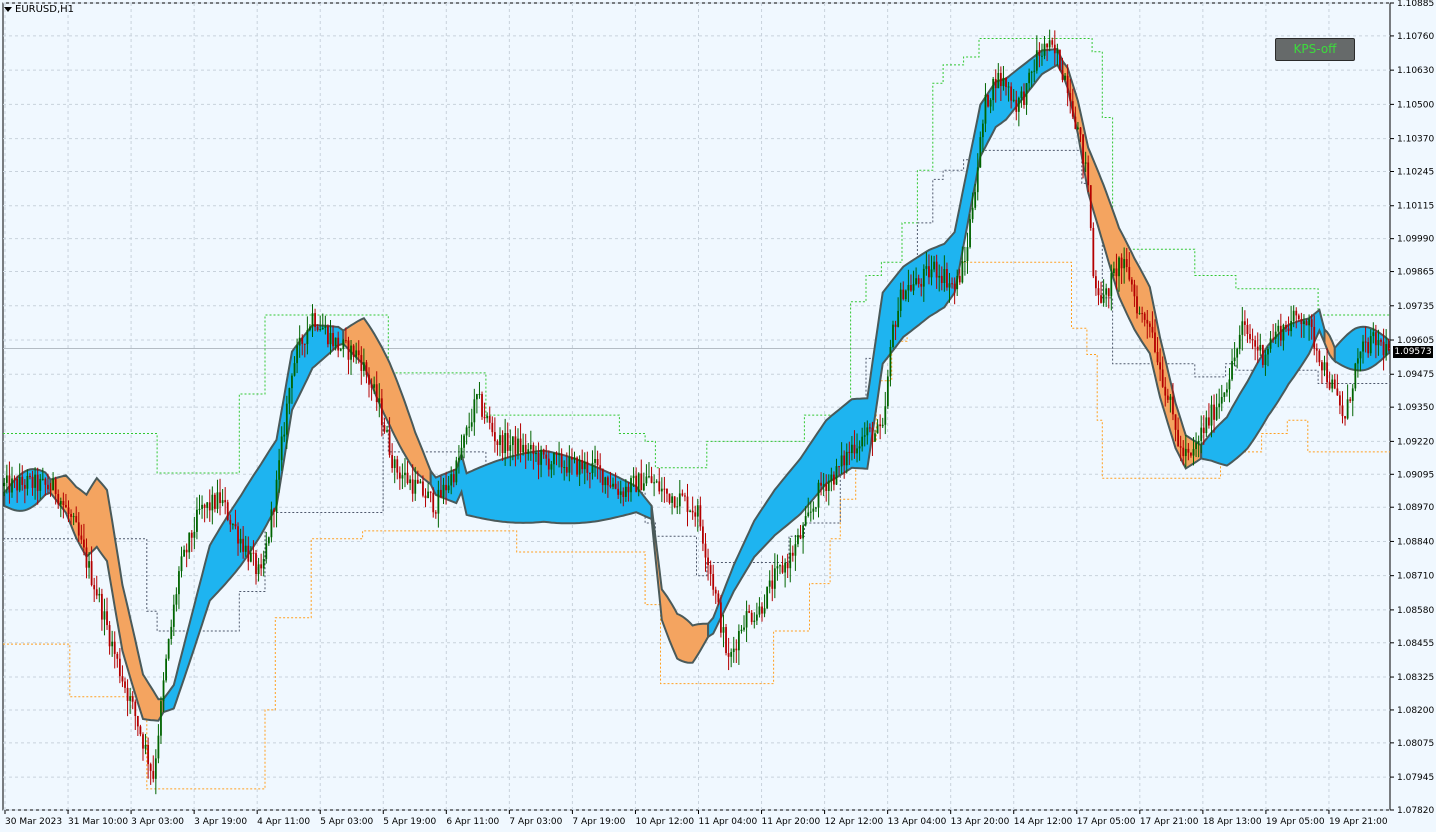  I want to click on x-tick-label: 17 Apr 21:00, so click(1169, 822).